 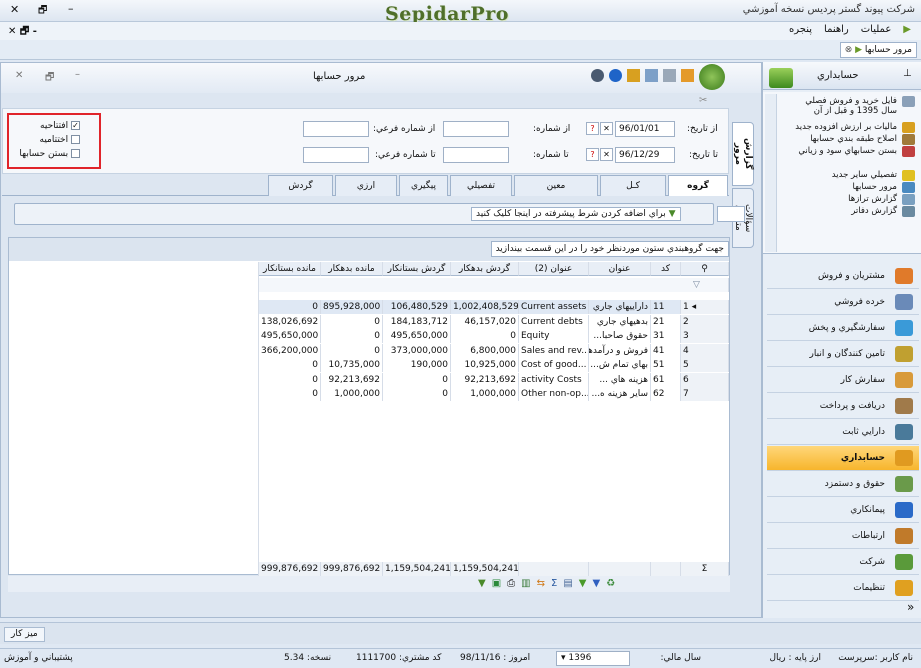 I want to click on nav-module-item: خرده فروشي, so click(x=843, y=302).